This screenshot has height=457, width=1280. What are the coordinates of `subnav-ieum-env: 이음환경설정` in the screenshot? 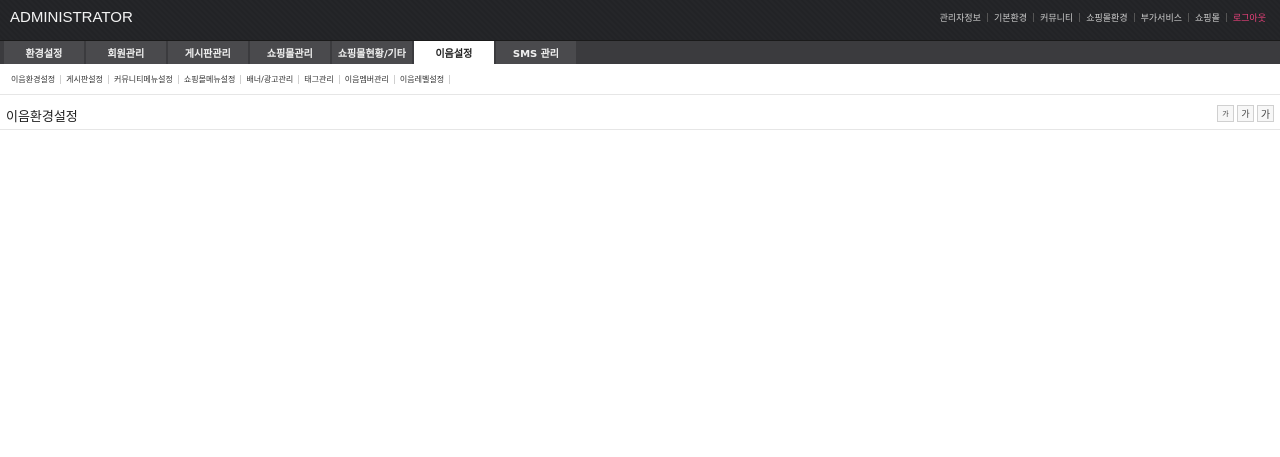 It's located at (33, 79).